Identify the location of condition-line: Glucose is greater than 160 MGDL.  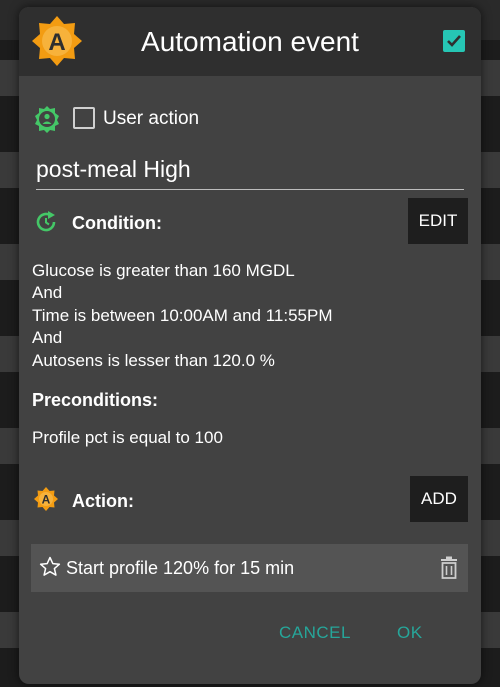
(163, 270).